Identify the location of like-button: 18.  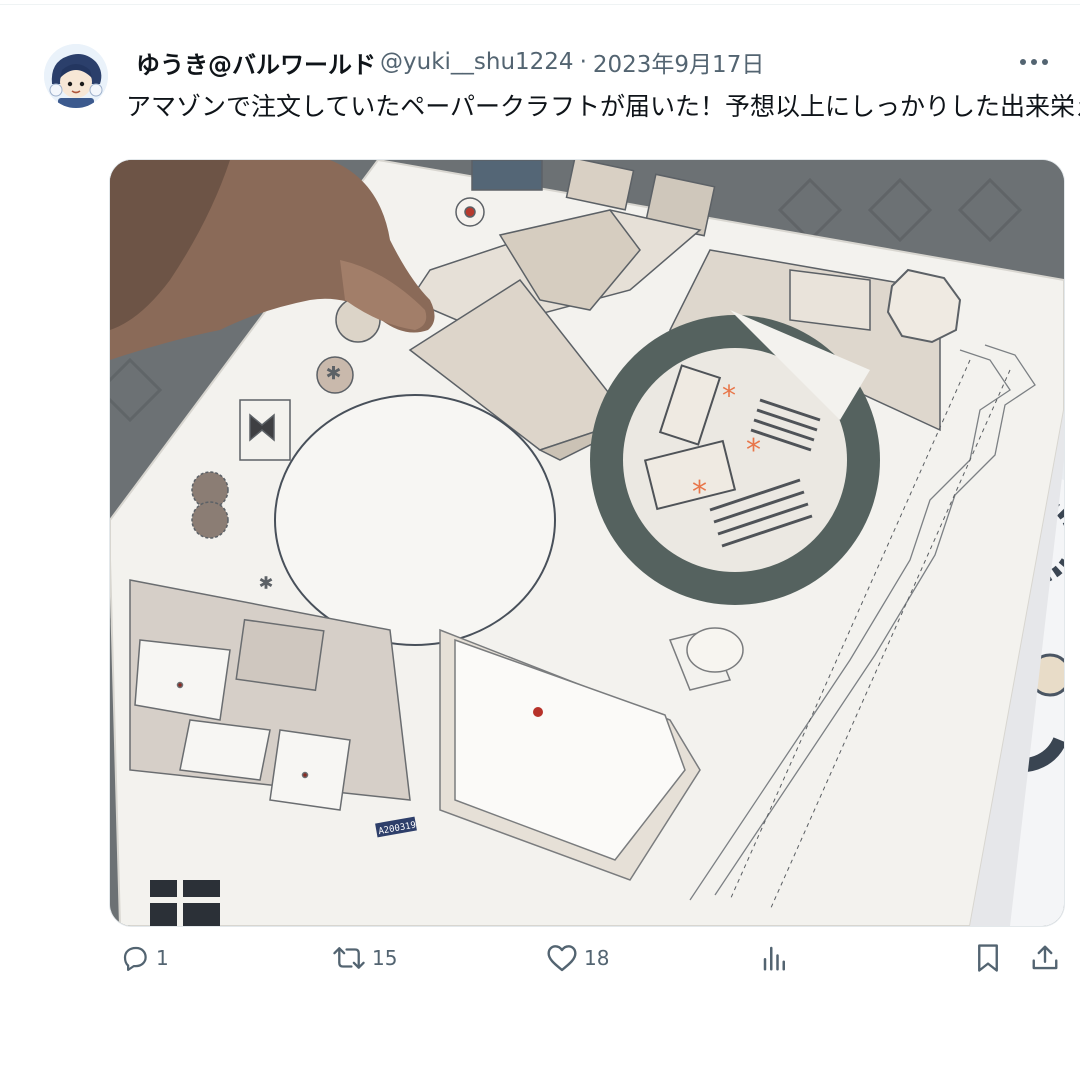
(577, 958).